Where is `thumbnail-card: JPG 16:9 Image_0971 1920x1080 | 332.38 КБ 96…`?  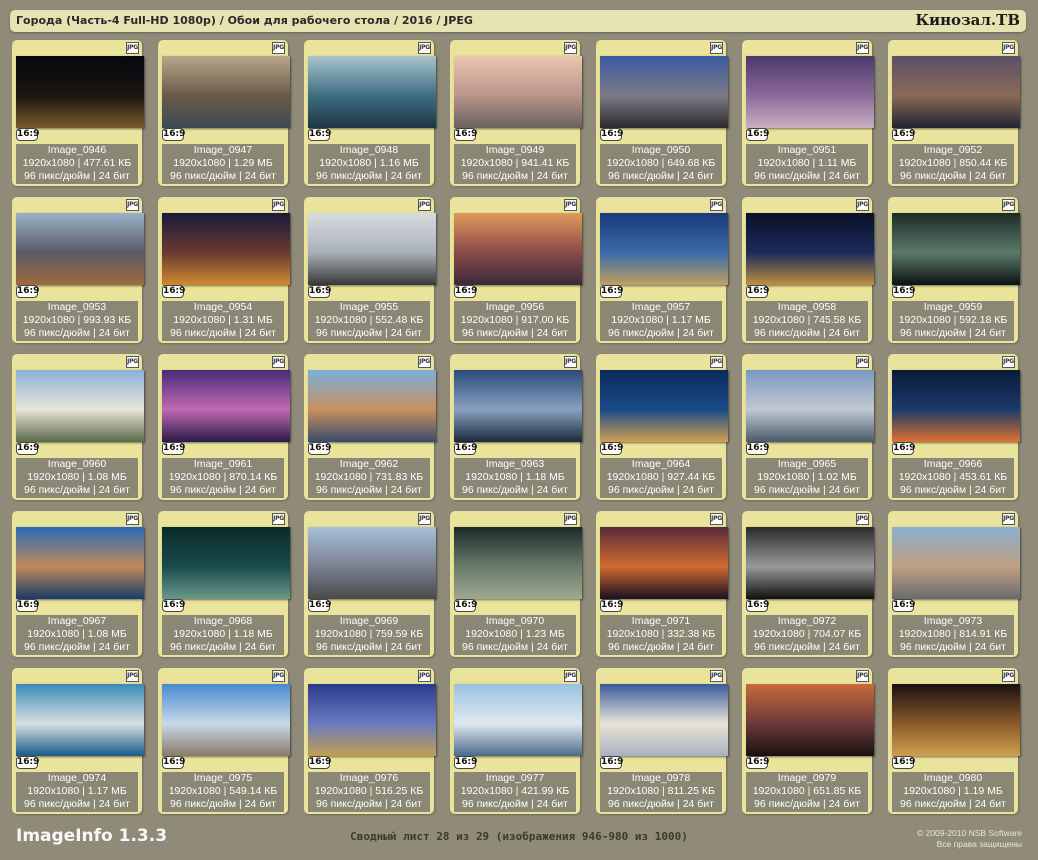
thumbnail-card: JPG 16:9 Image_0971 1920x1080 | 332.38 КБ 96… is located at coordinates (662, 584).